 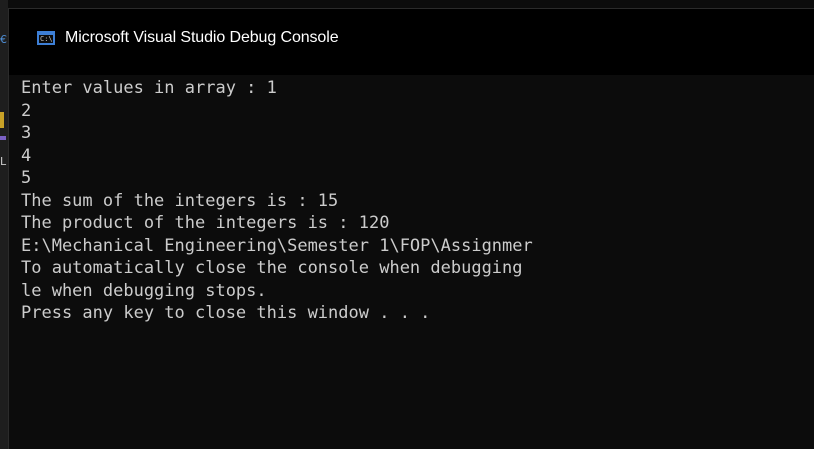 What do you see at coordinates (202, 37) in the screenshot?
I see `window-title: Microsoft Visual Studio Debug Console` at bounding box center [202, 37].